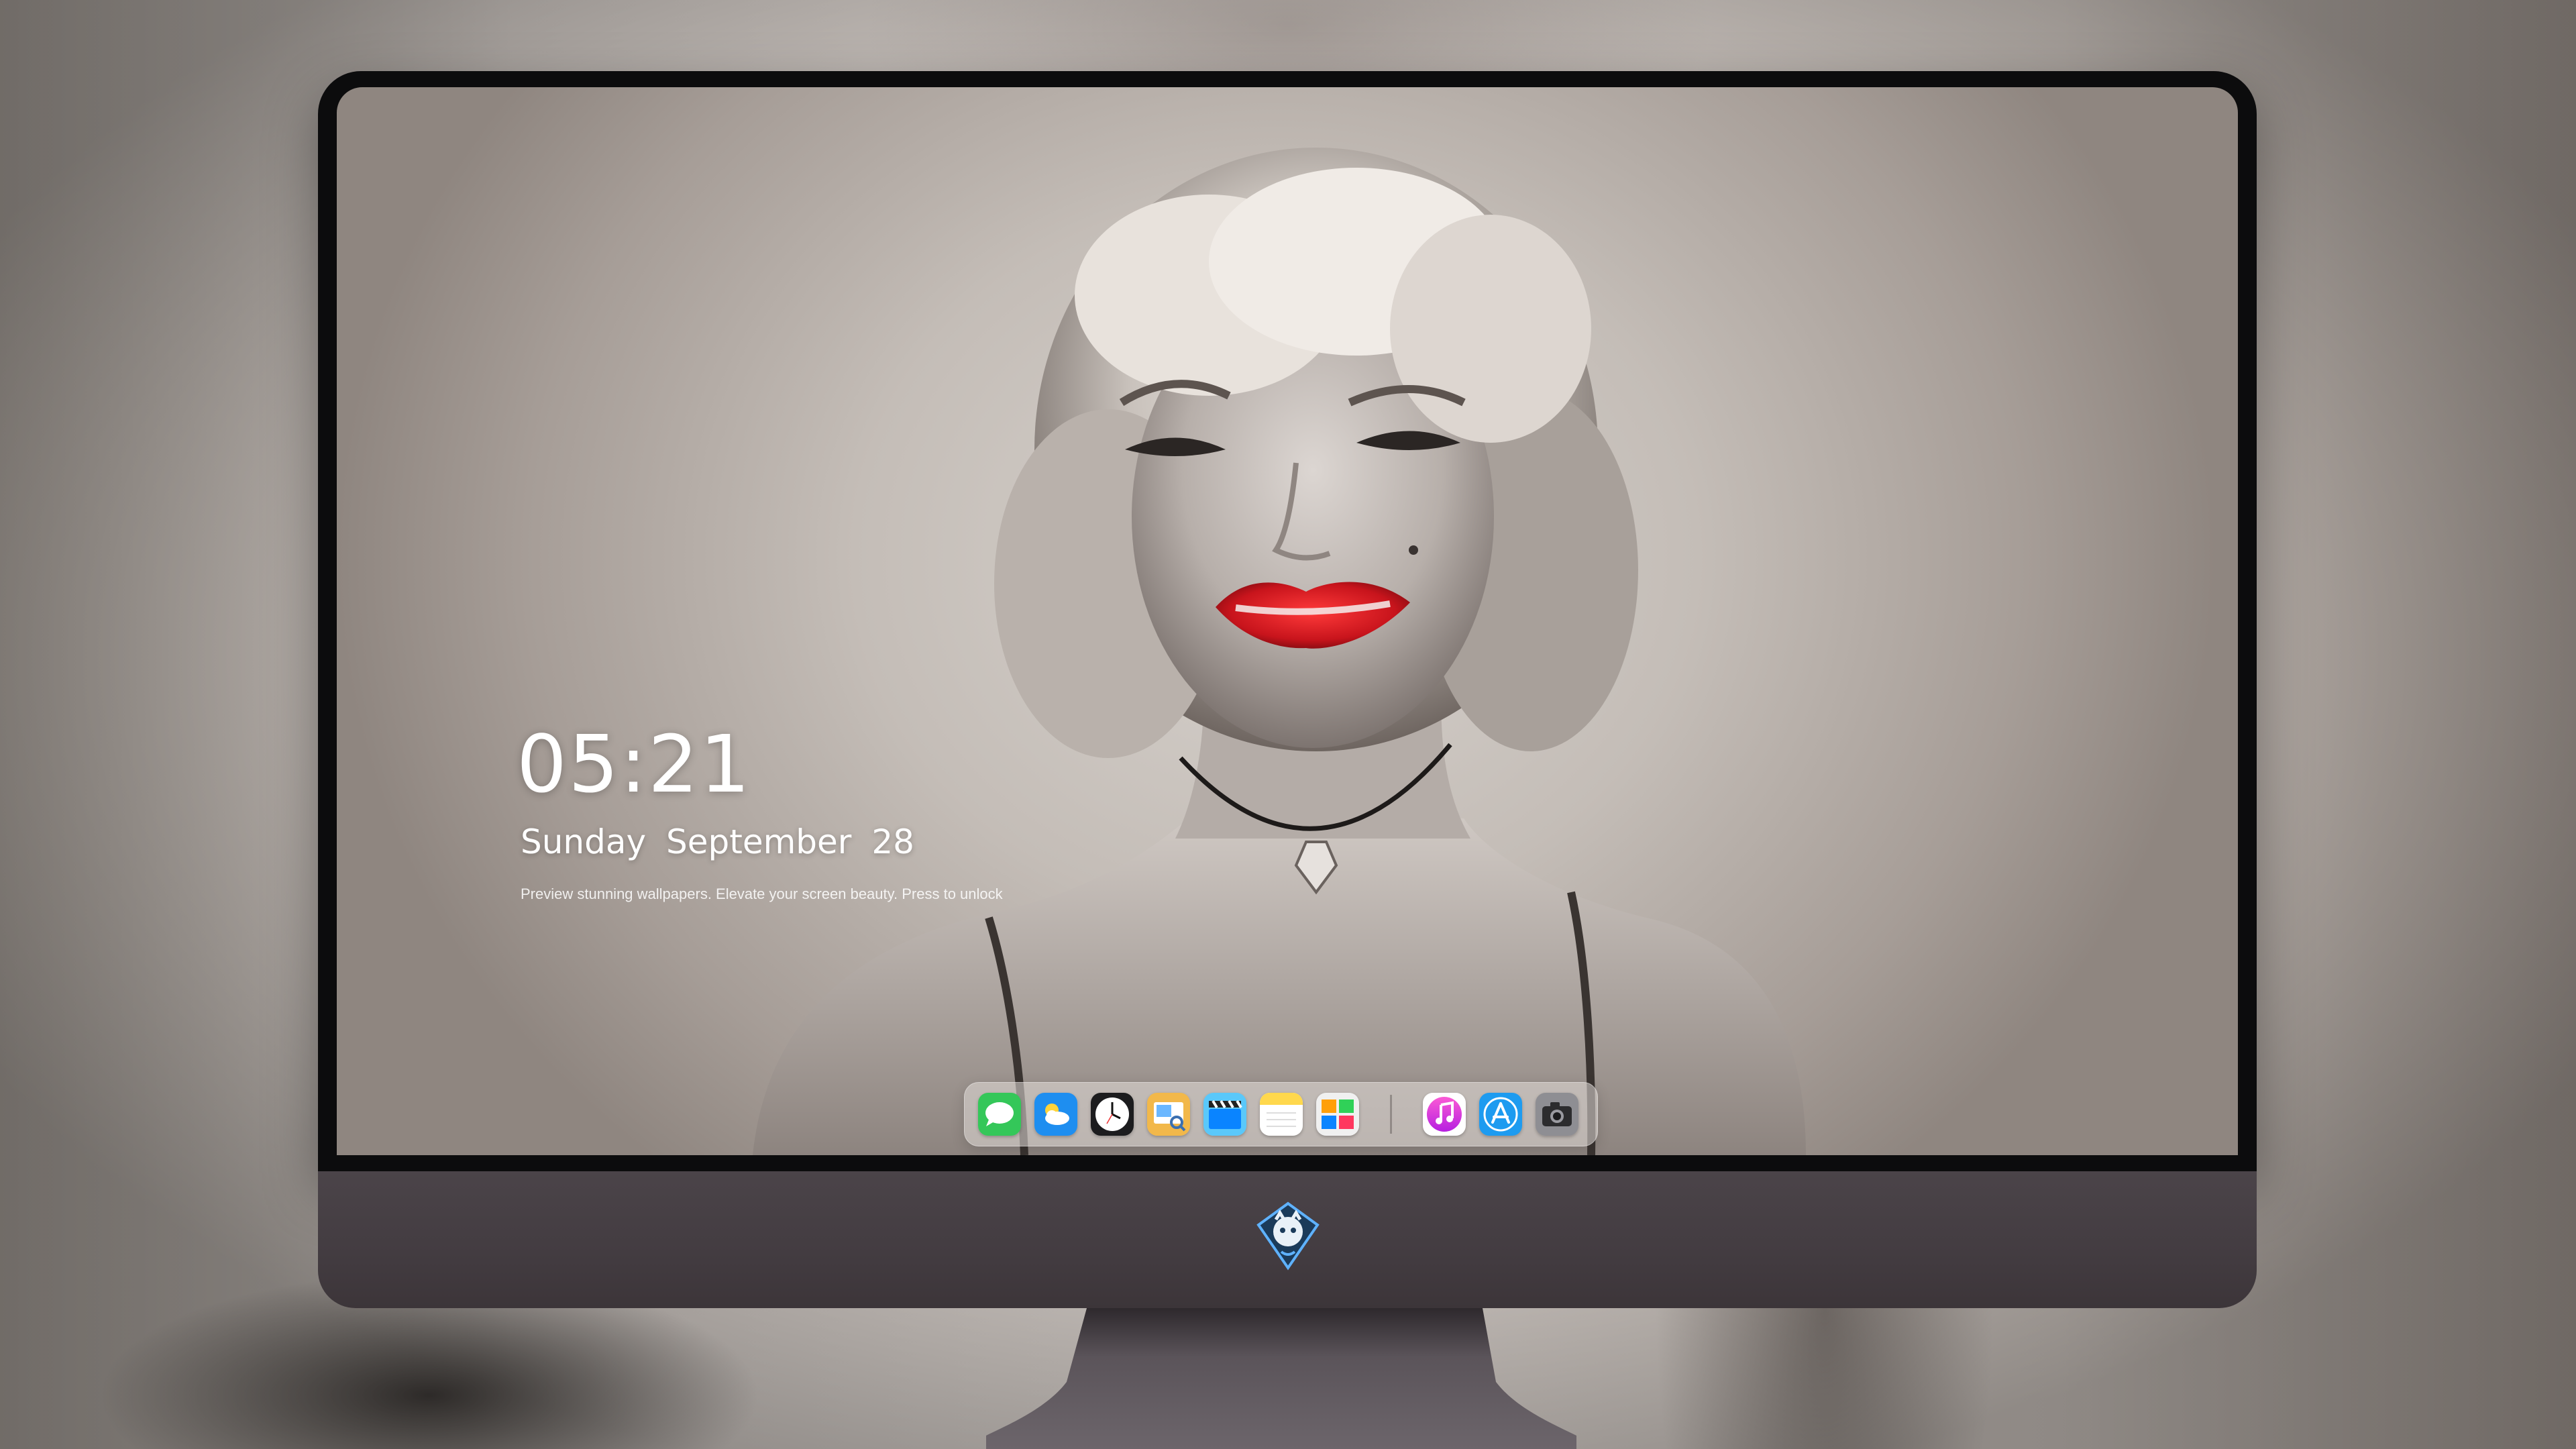 The image size is (2576, 1449). What do you see at coordinates (1168, 1114) in the screenshot?
I see `preview-icon` at bounding box center [1168, 1114].